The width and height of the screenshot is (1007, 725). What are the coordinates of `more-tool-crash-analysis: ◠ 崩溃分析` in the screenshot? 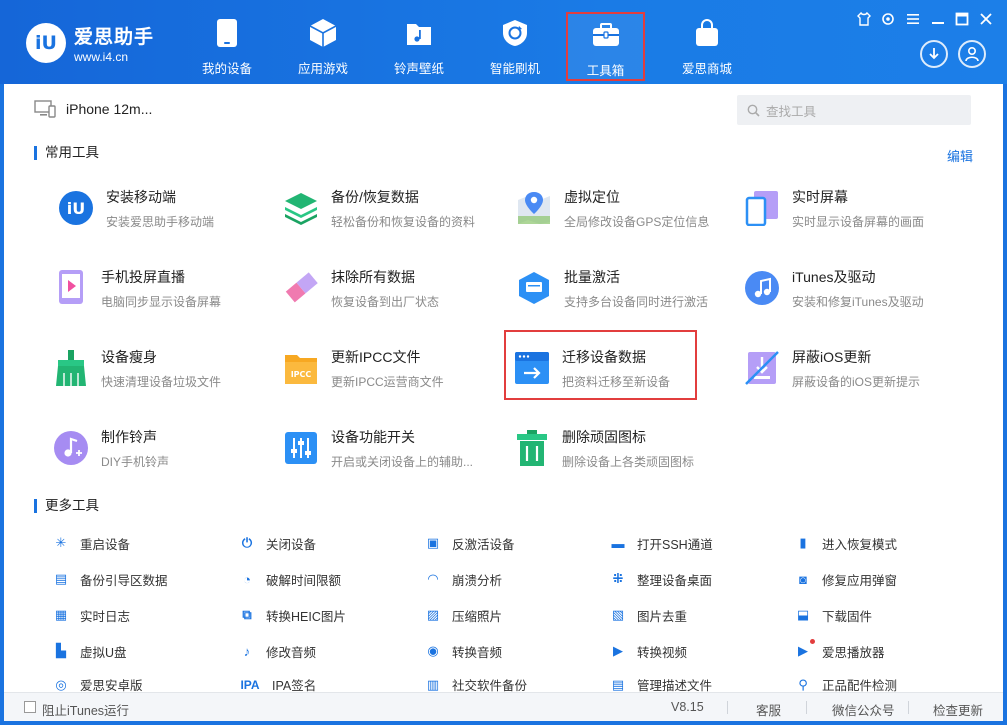 It's located at (463, 579).